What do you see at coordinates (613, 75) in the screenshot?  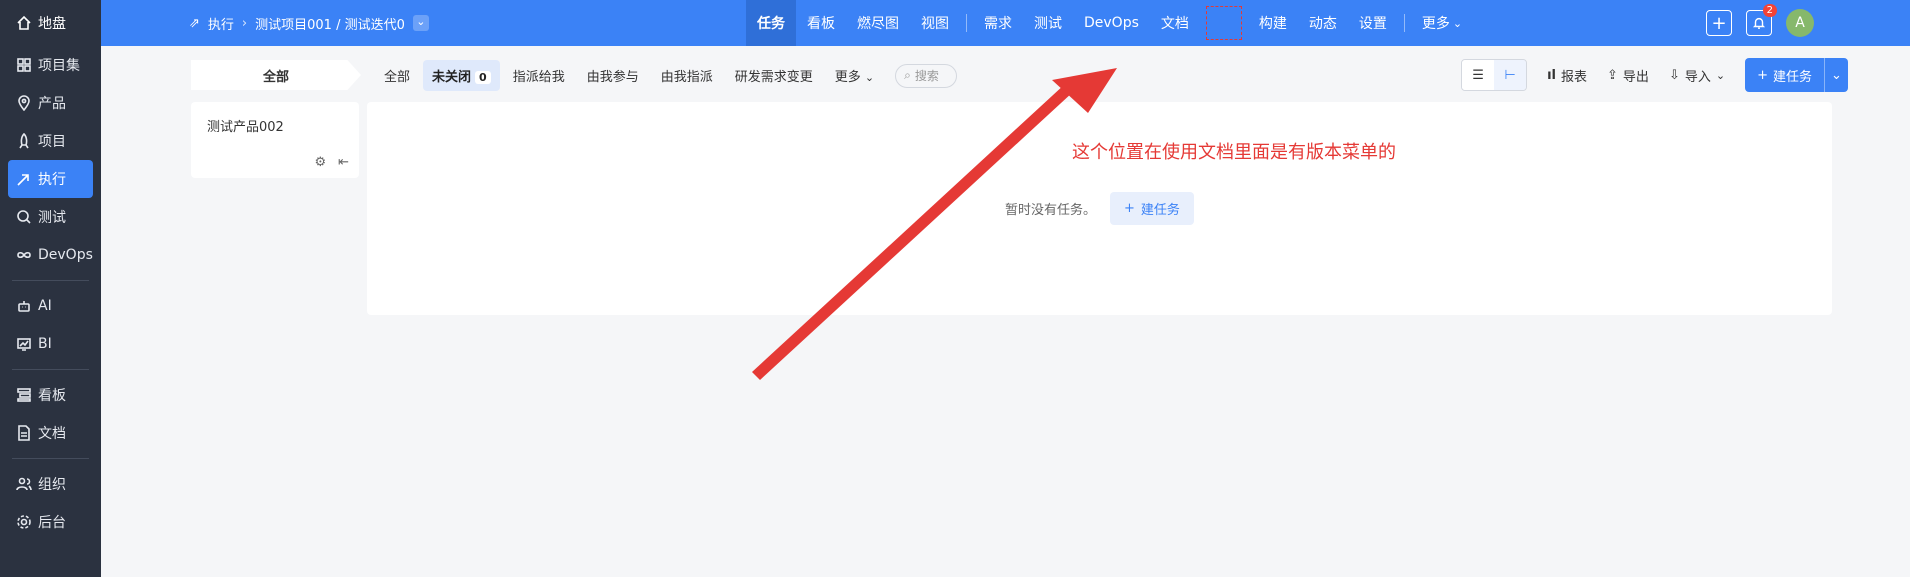 I see `filter-involved: 由我参与` at bounding box center [613, 75].